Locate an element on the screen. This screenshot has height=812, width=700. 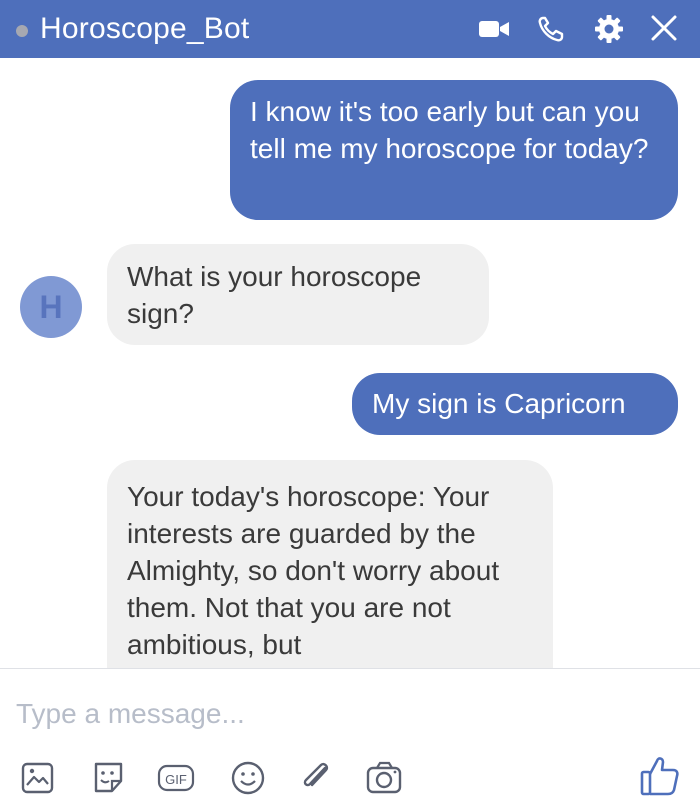
gif-icon: GIF is located at coordinates (176, 777).